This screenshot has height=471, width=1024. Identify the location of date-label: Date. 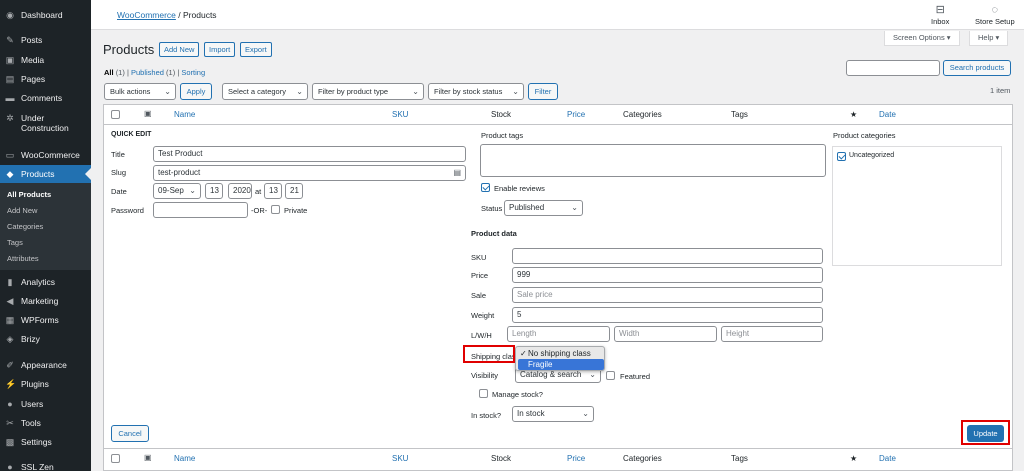
(119, 191).